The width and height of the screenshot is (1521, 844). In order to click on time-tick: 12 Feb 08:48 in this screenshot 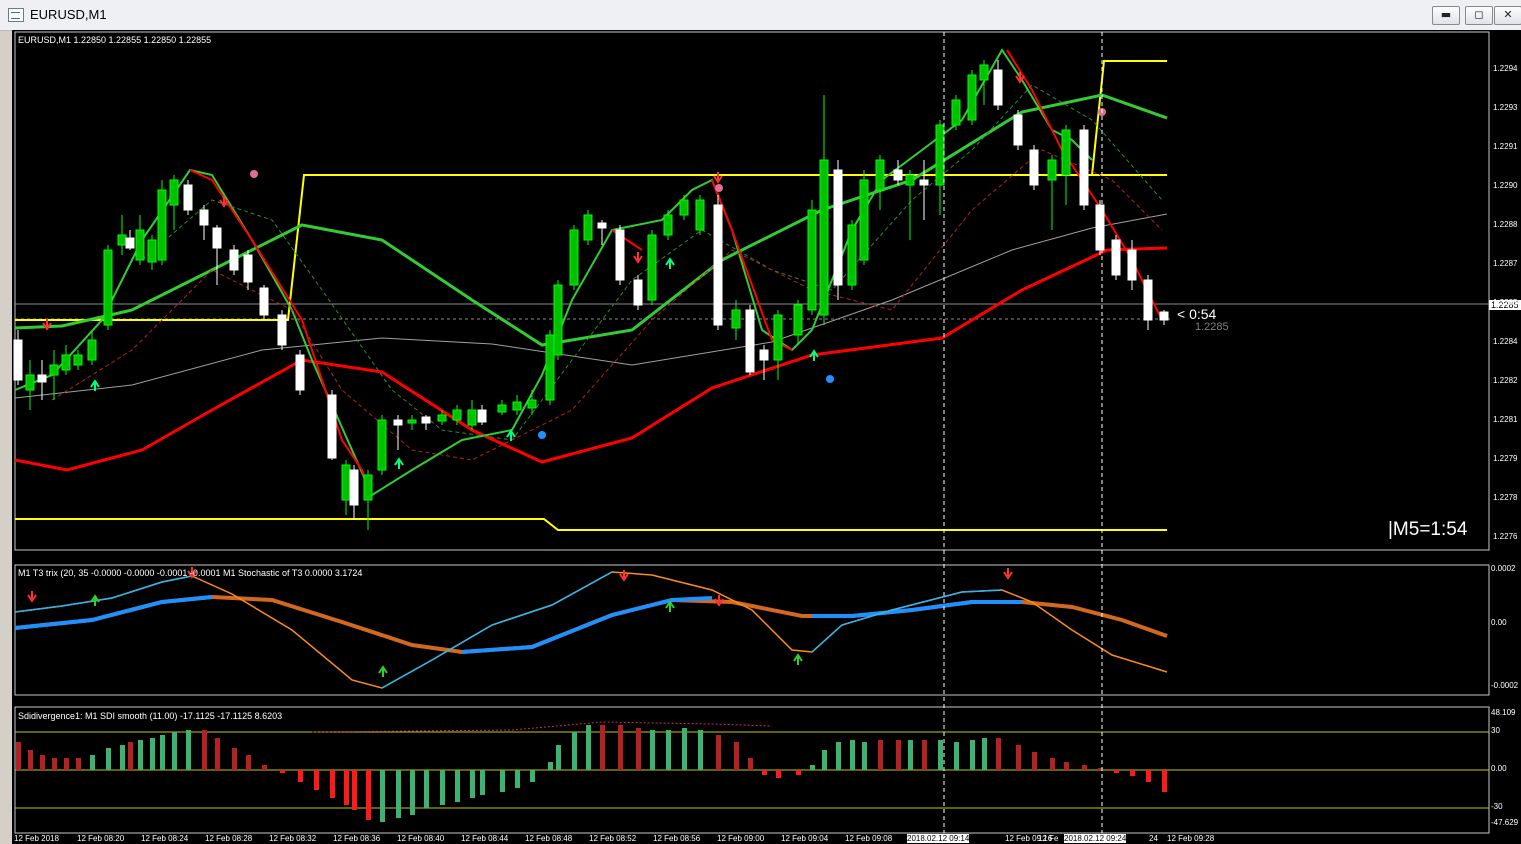, I will do `click(549, 838)`.